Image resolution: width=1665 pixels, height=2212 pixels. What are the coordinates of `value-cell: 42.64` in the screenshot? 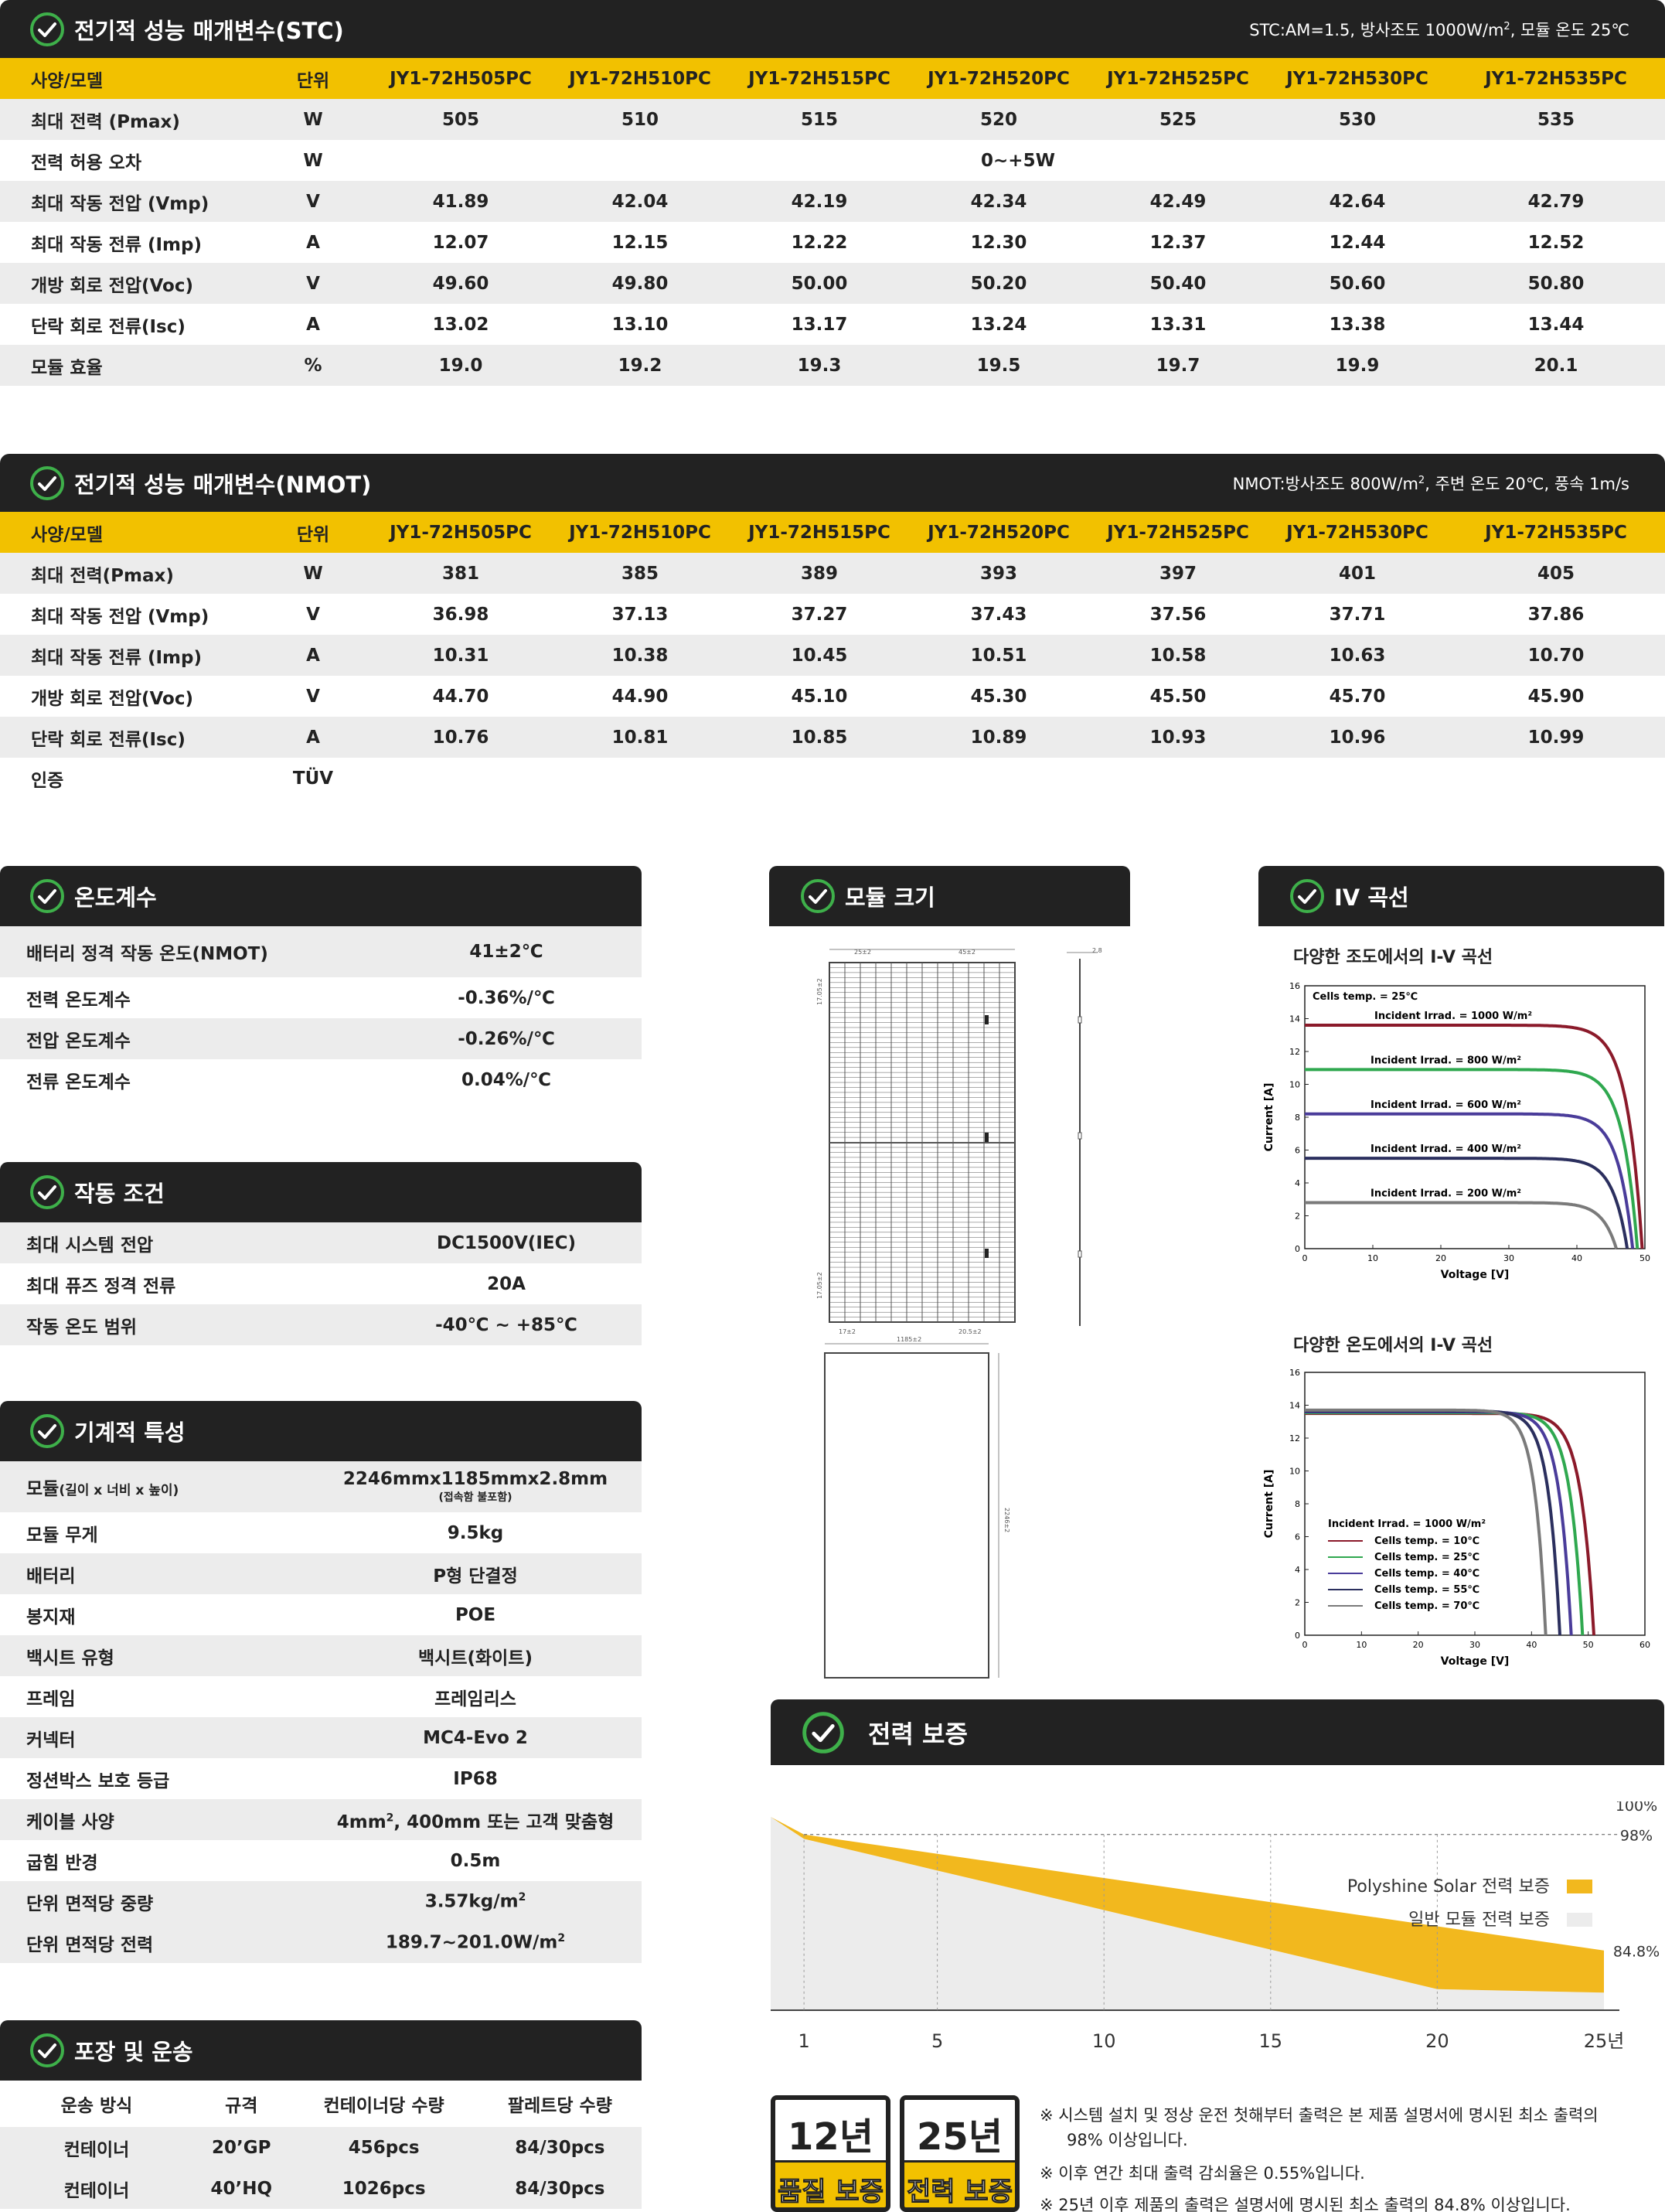 It's located at (1358, 201).